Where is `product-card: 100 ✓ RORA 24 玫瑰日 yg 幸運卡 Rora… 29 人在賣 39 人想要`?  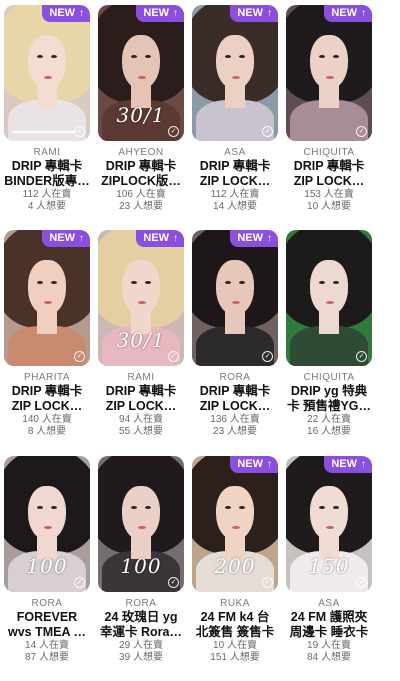 product-card: 100 ✓ RORA 24 玫瑰日 yg 幸運卡 Rora… 29 人在賣 39 人想要 is located at coordinates (141, 568).